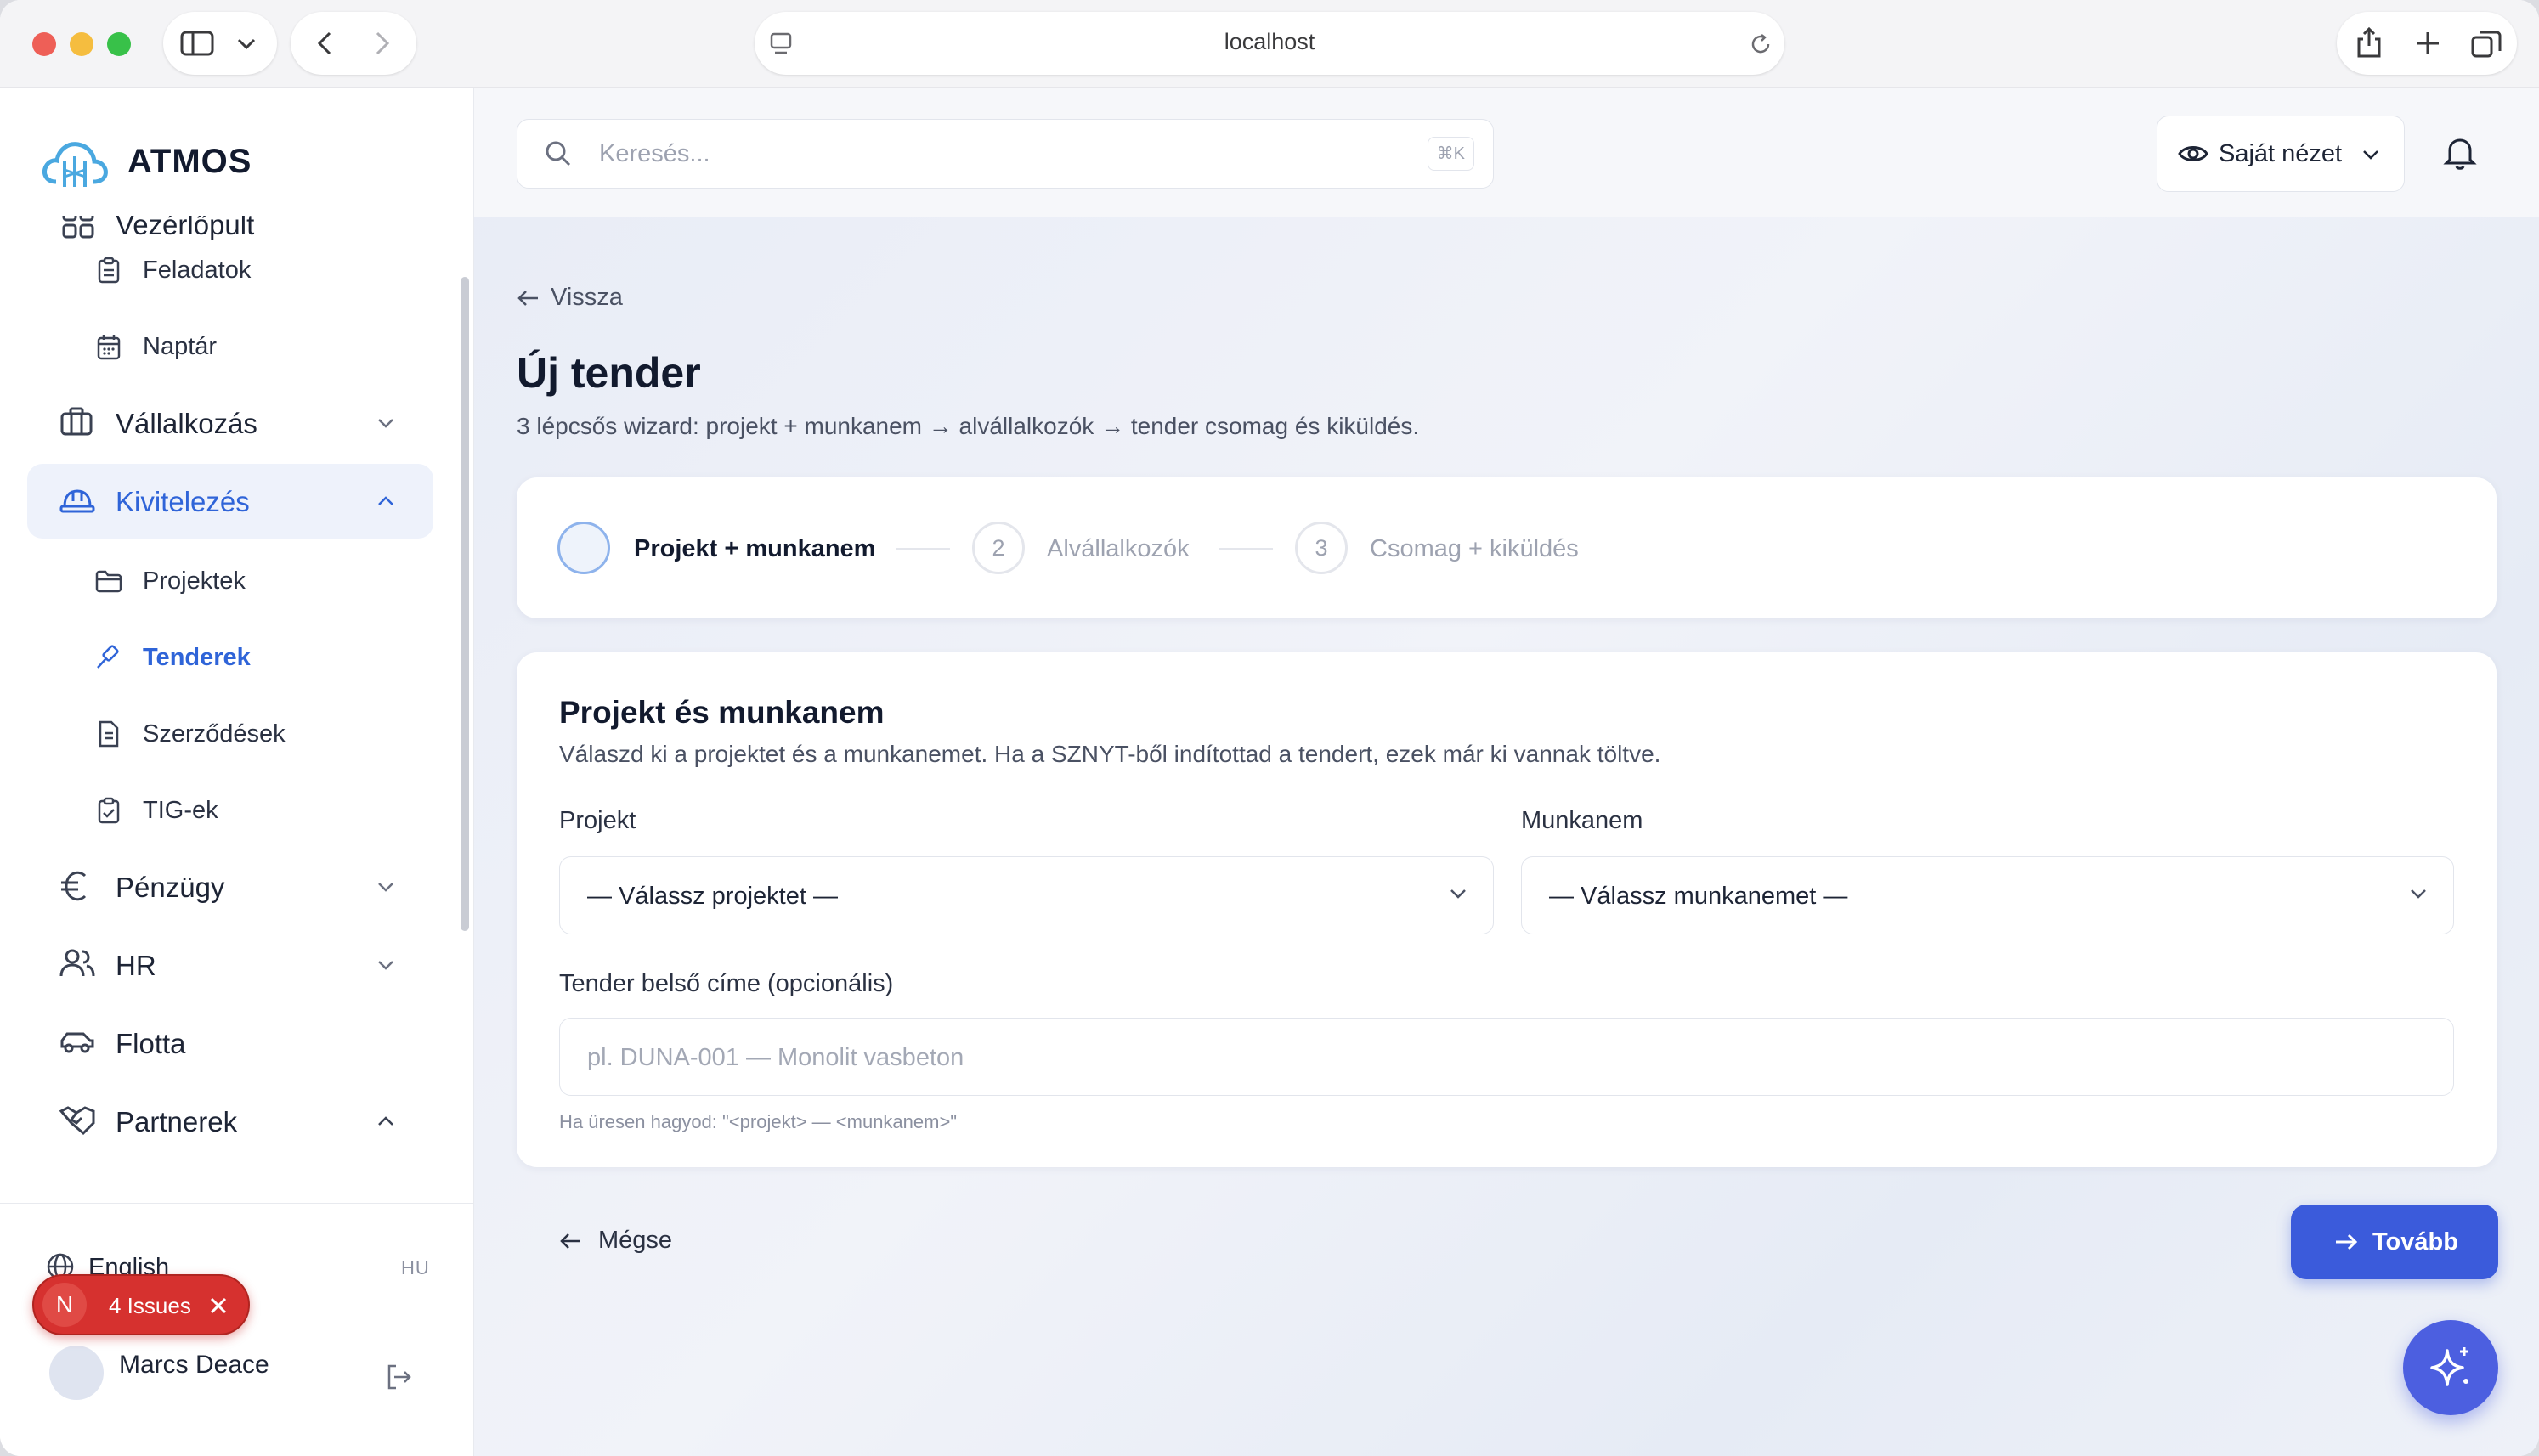 Image resolution: width=2539 pixels, height=1456 pixels. Describe the element at coordinates (558, 154) in the screenshot. I see `search-icon` at that location.